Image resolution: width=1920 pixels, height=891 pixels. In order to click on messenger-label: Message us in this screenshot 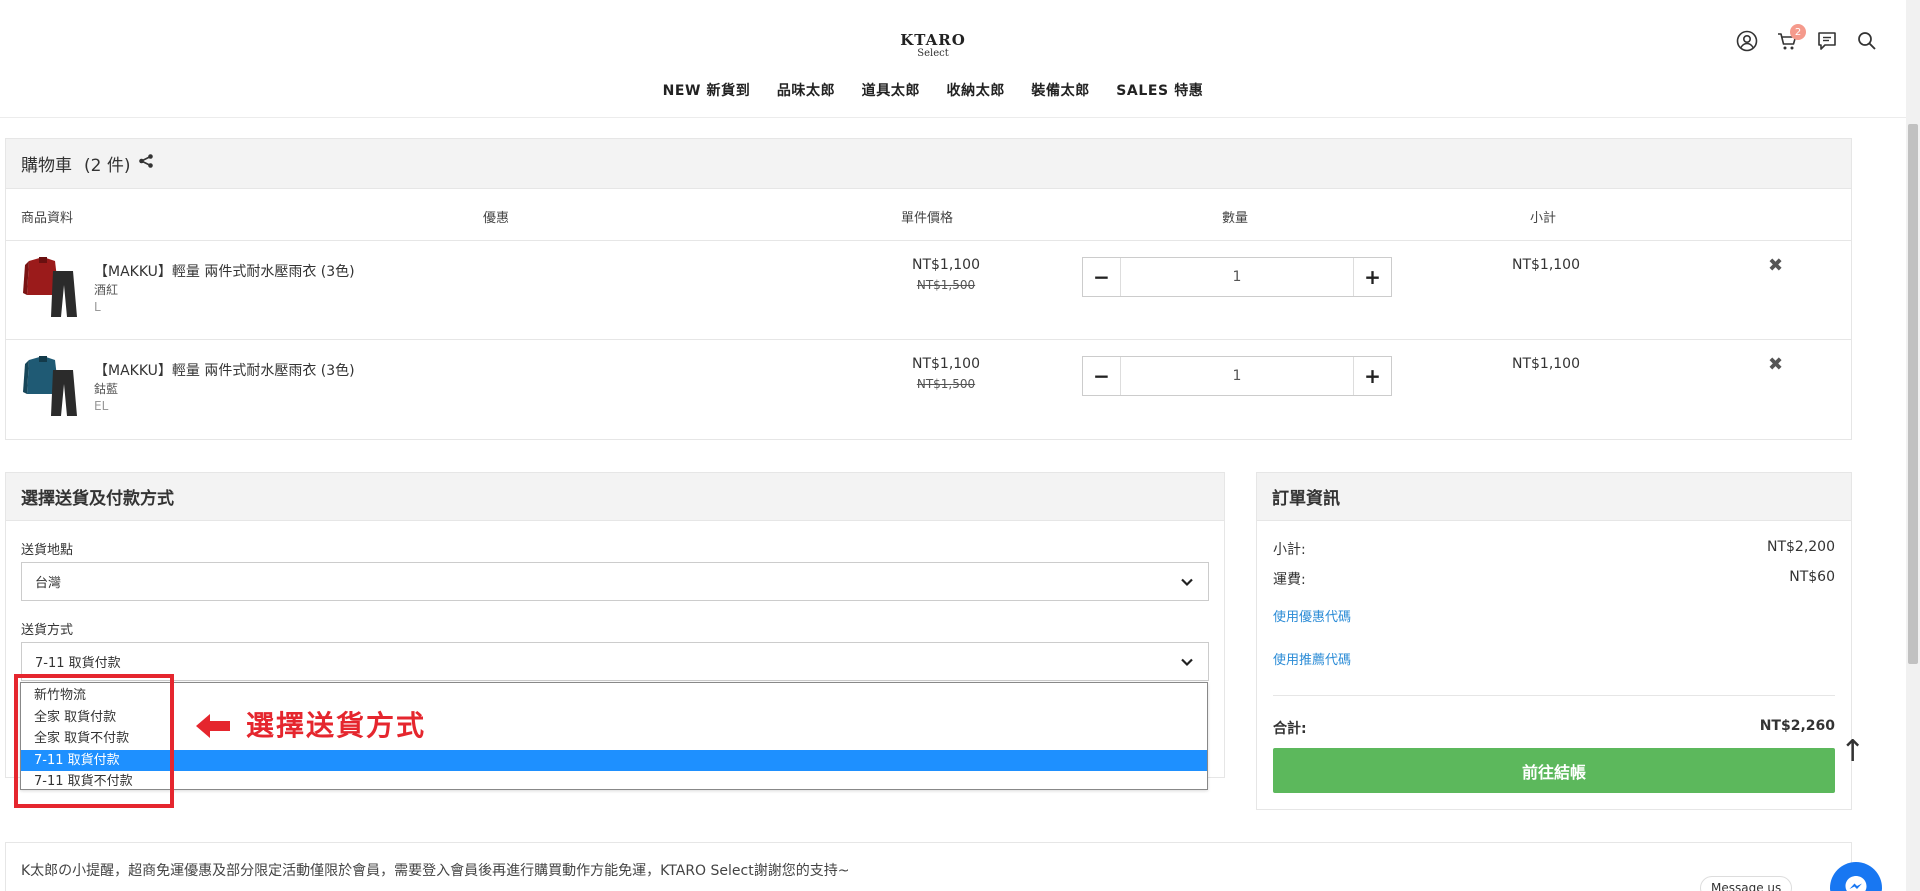, I will do `click(1746, 883)`.